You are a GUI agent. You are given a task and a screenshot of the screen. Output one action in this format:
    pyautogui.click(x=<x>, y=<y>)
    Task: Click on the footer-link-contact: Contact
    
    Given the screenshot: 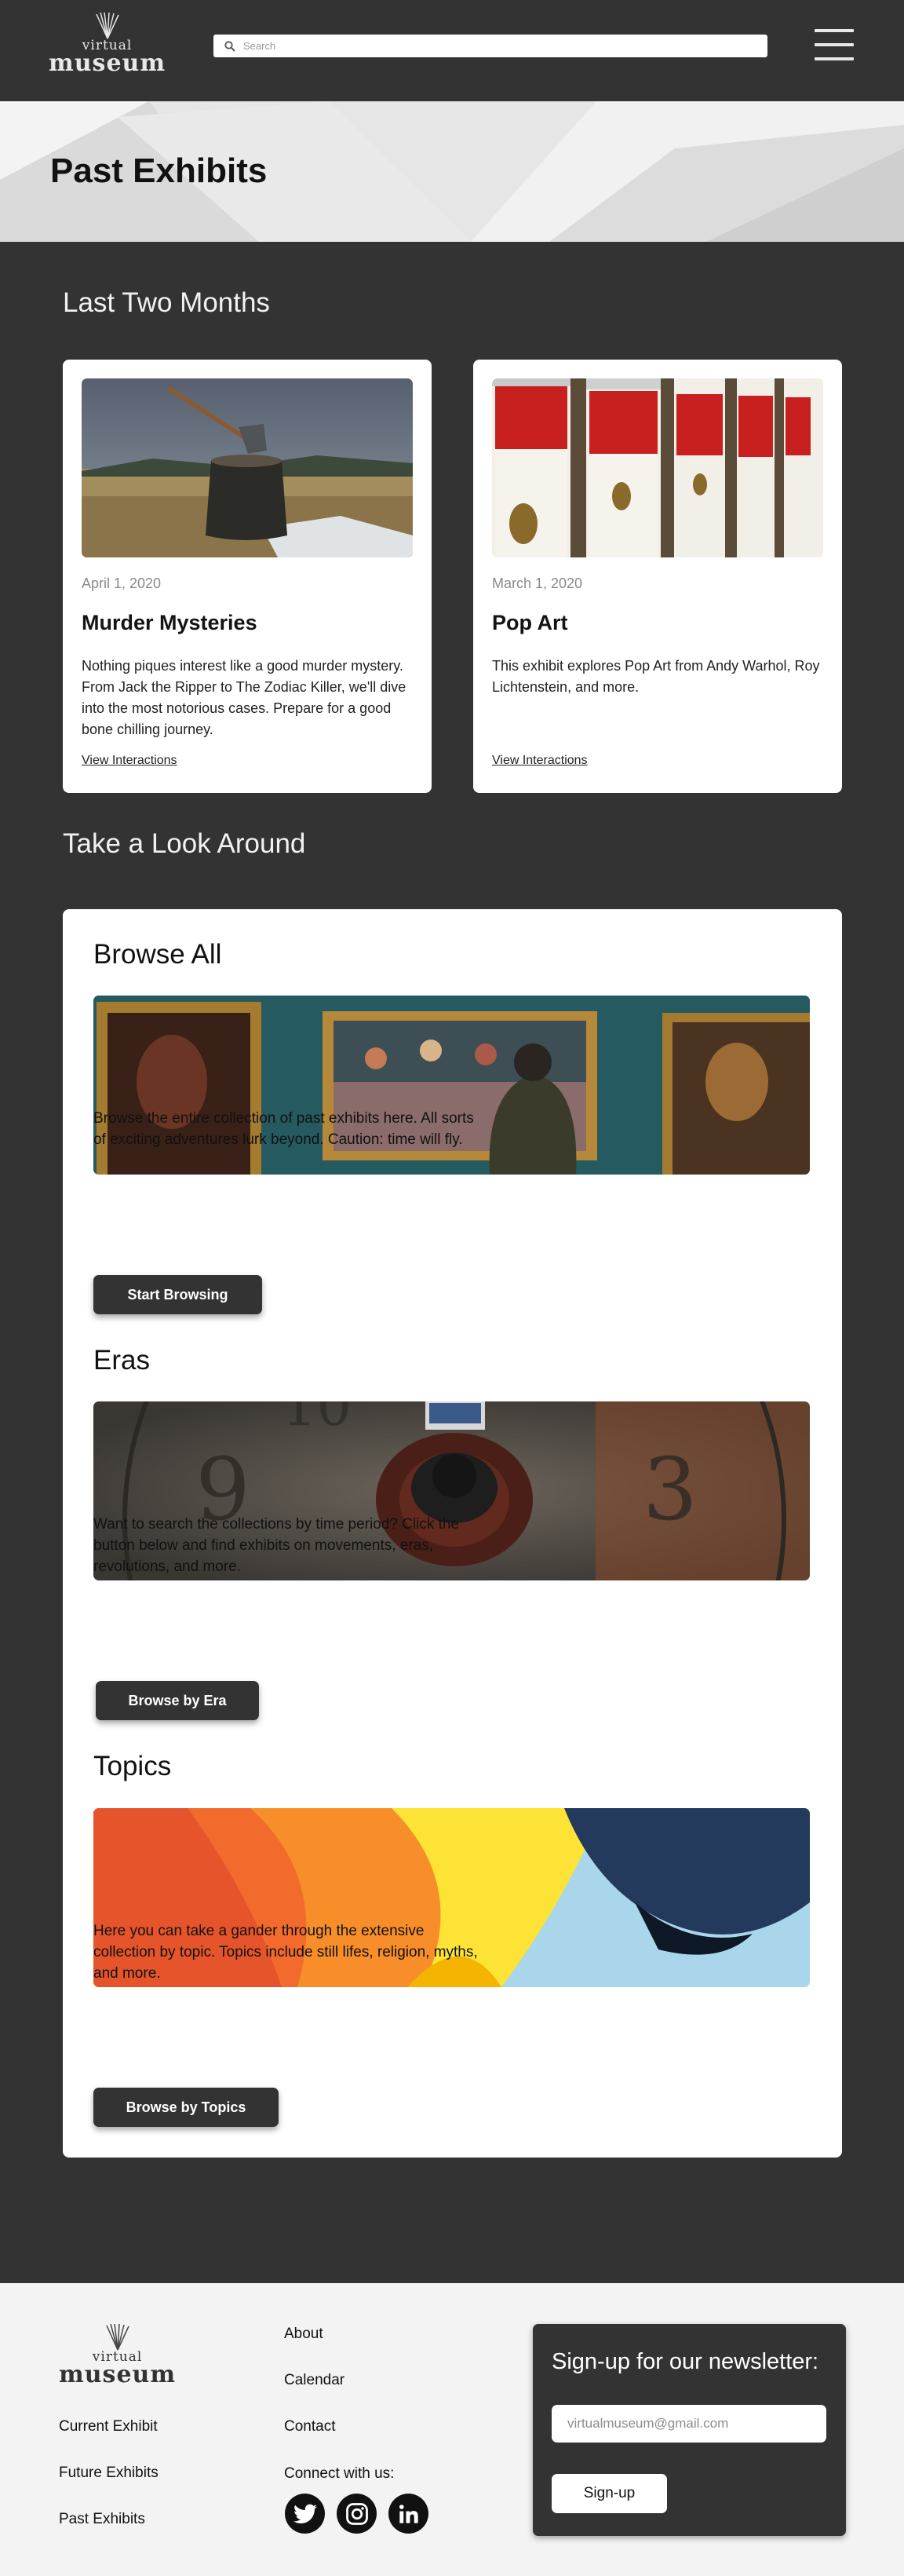 What is the action you would take?
    pyautogui.click(x=309, y=2426)
    